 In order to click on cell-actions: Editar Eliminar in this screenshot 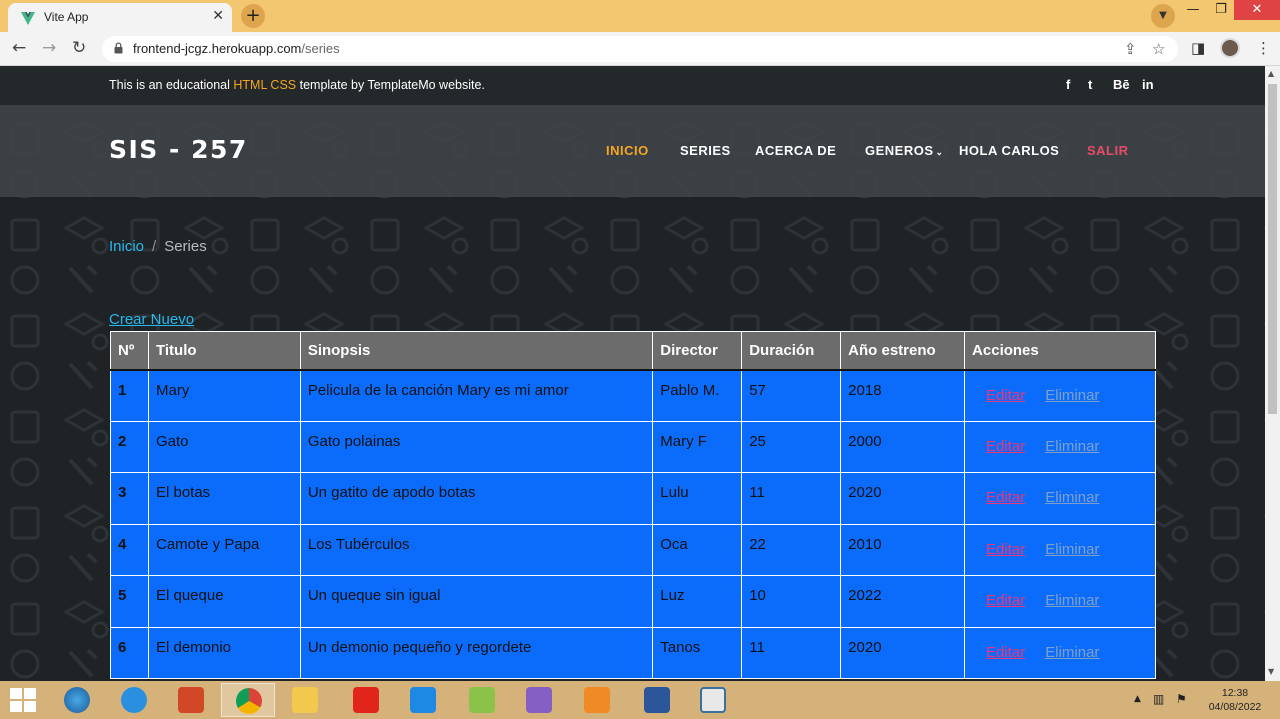, I will do `click(1060, 601)`.